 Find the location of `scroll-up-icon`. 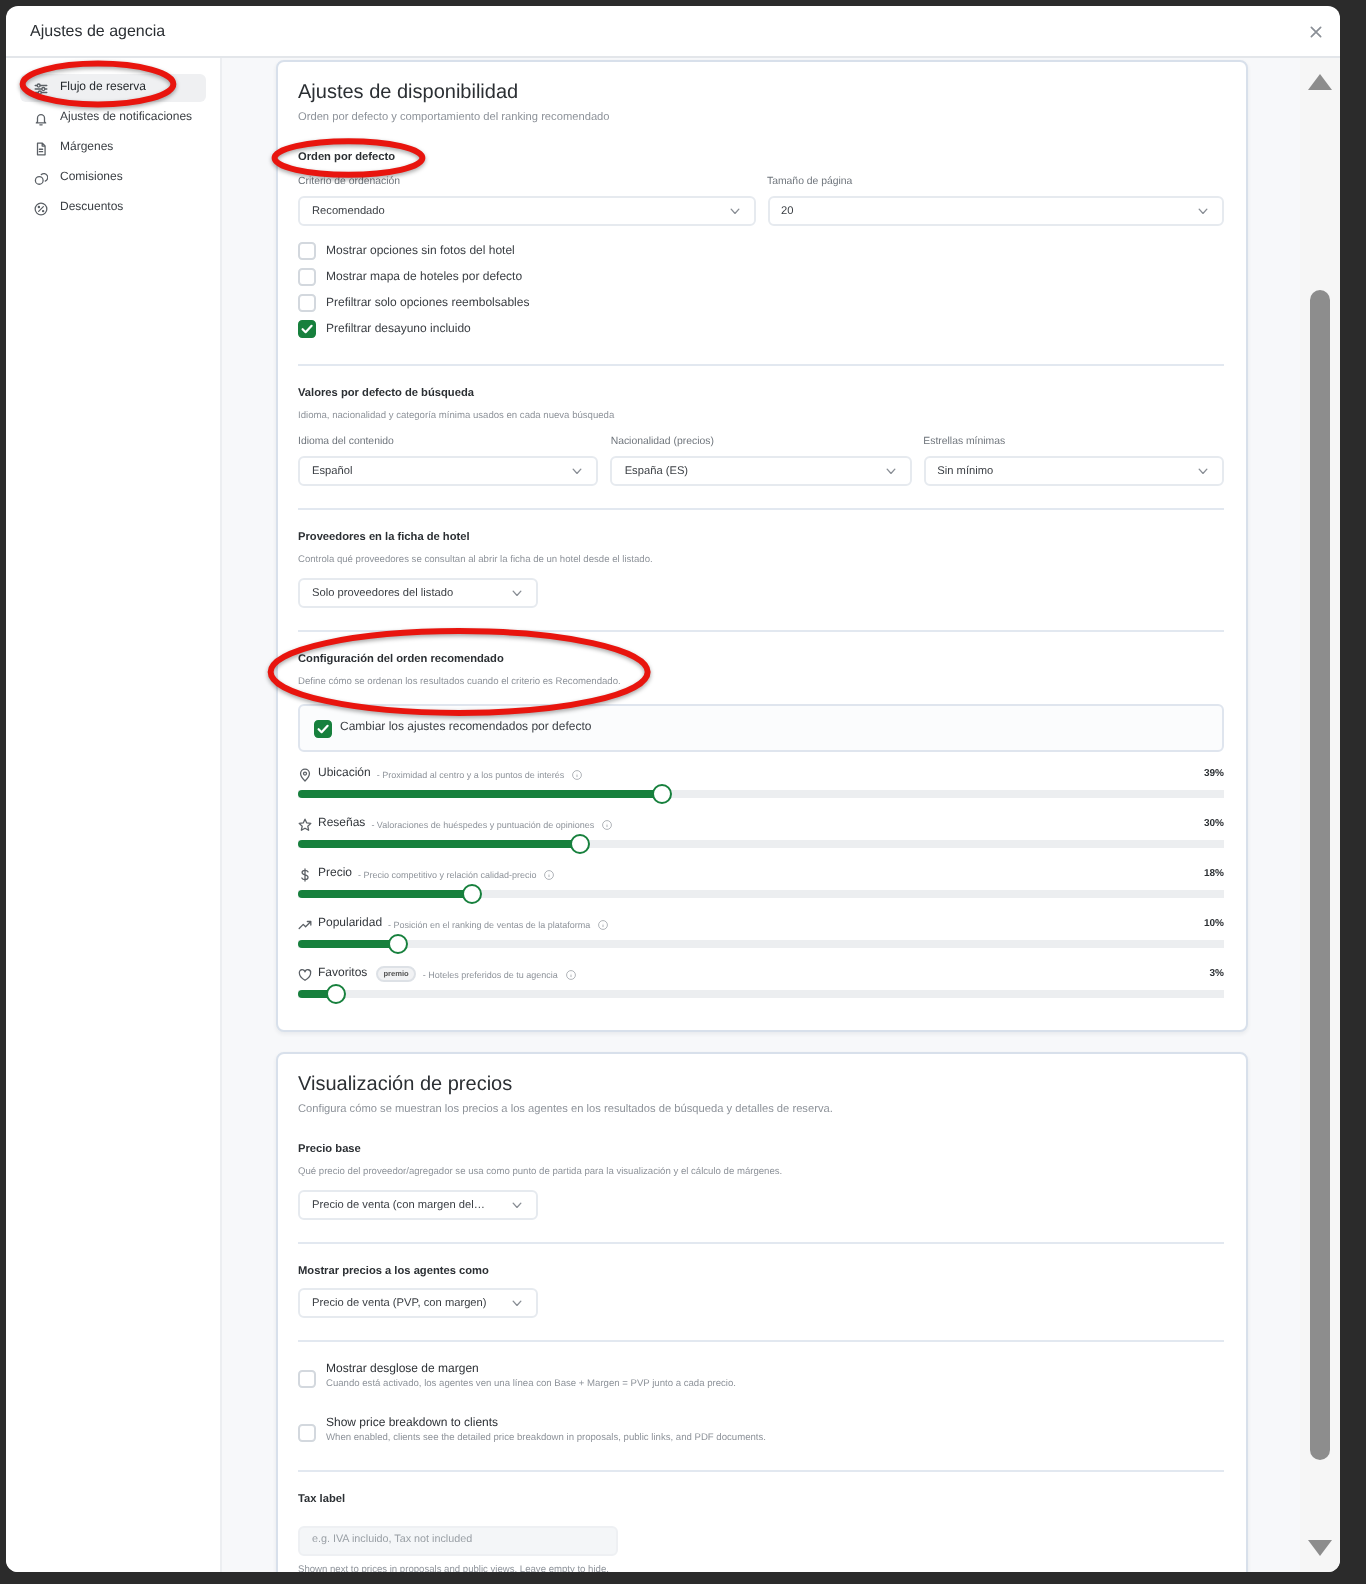

scroll-up-icon is located at coordinates (1320, 82).